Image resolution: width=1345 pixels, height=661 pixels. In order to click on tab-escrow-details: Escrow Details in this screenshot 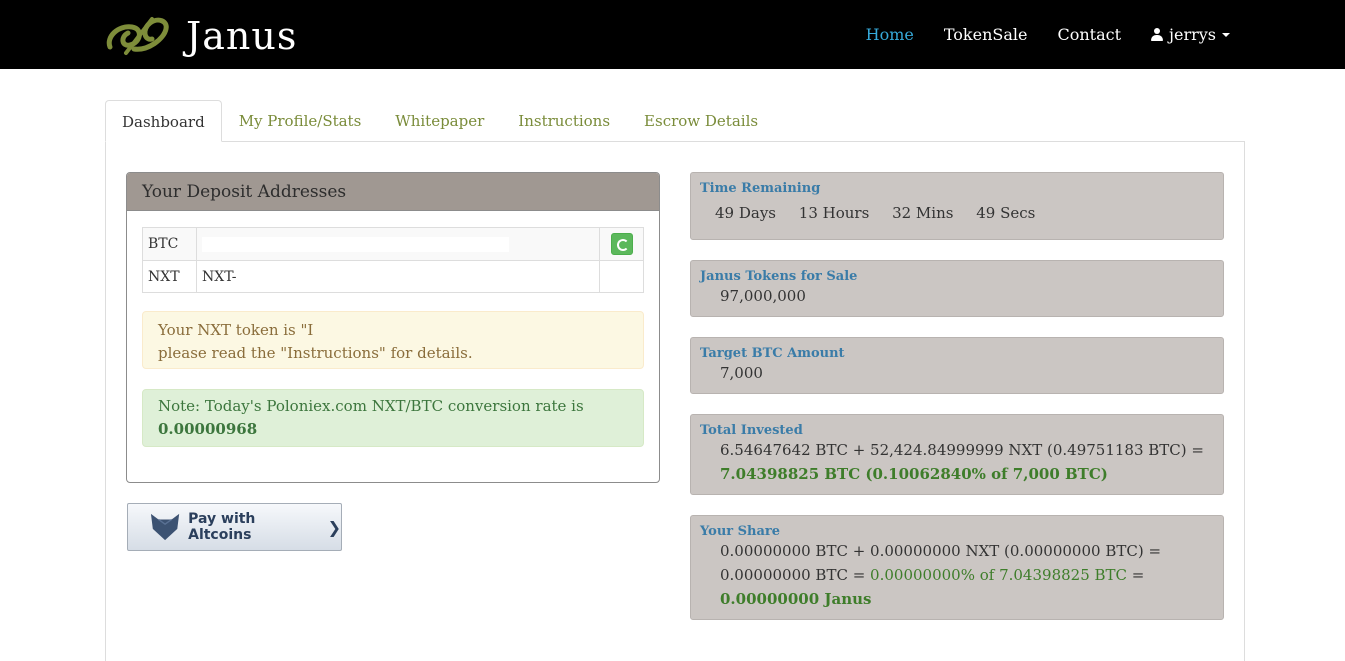, I will do `click(701, 121)`.